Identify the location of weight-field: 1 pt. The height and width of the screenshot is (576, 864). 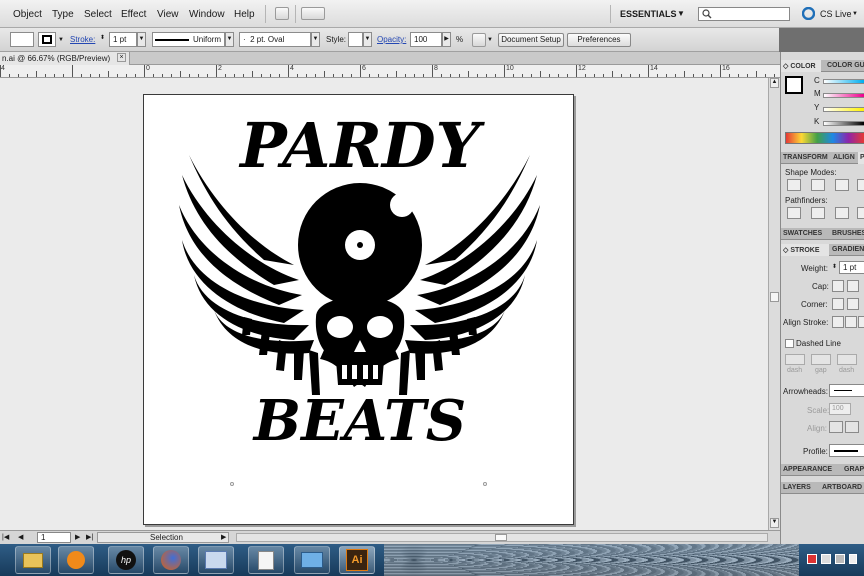
(851, 267).